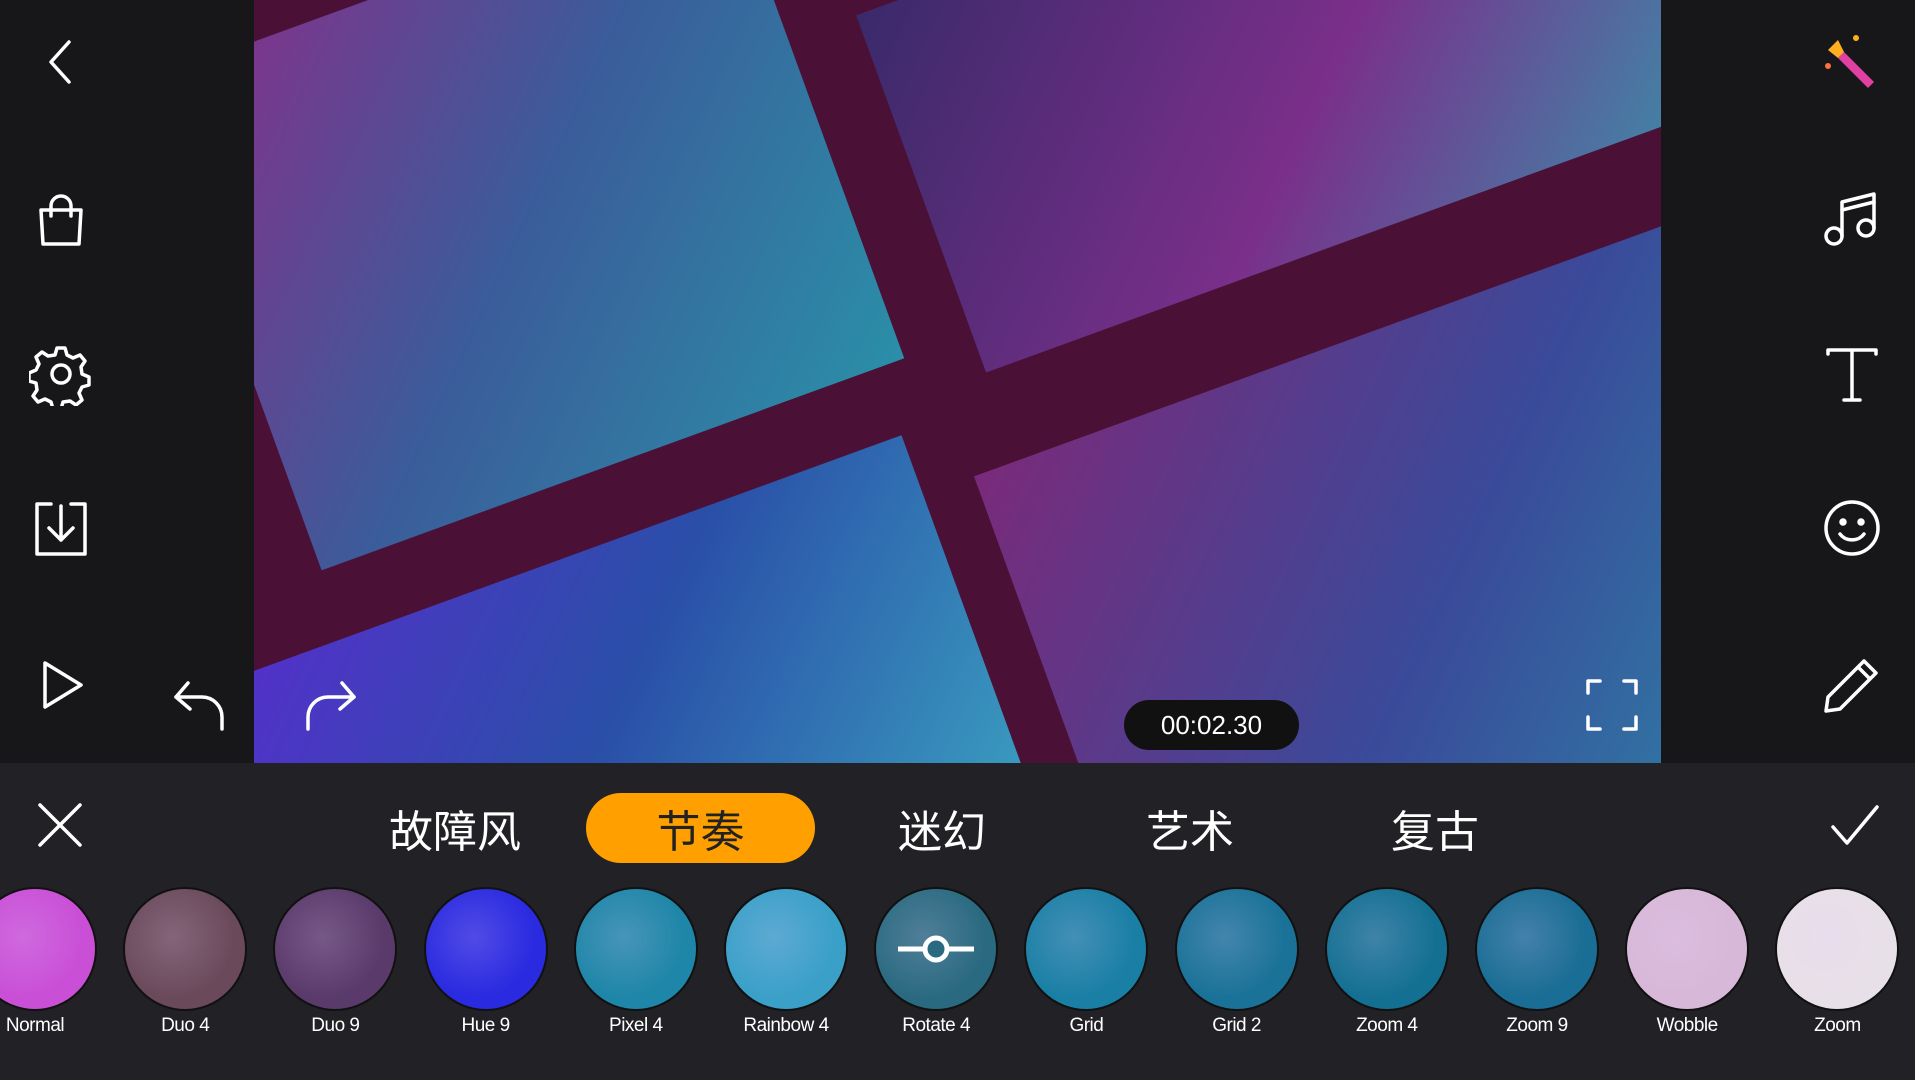 This screenshot has width=1915, height=1080. I want to click on effect-item: Wobble, so click(1687, 962).